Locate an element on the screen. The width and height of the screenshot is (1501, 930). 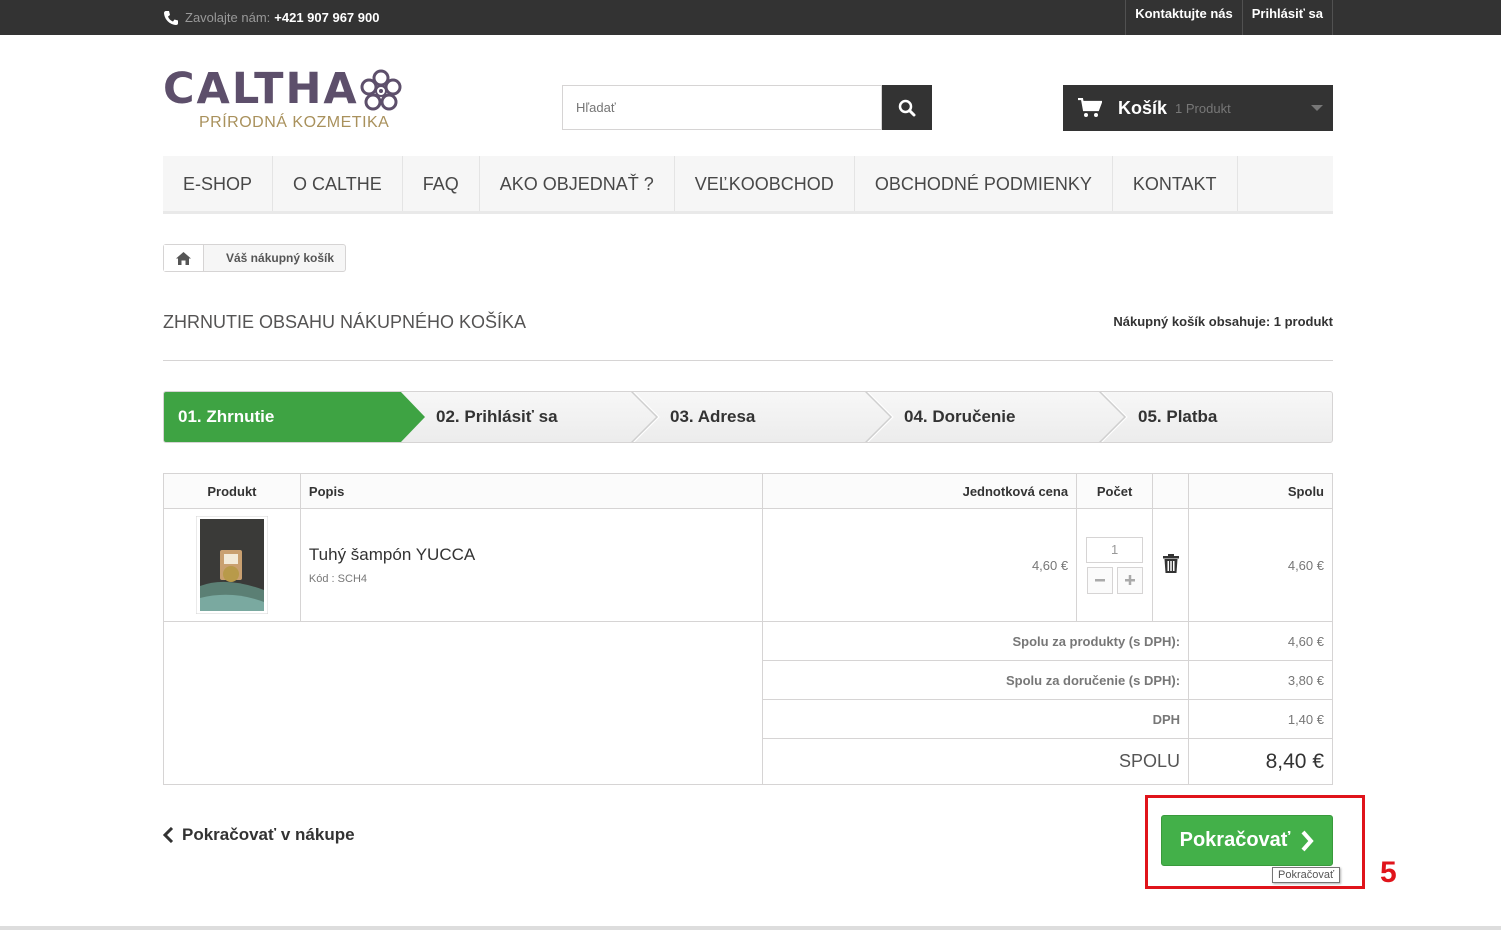
summary-label: DPH is located at coordinates (976, 719).